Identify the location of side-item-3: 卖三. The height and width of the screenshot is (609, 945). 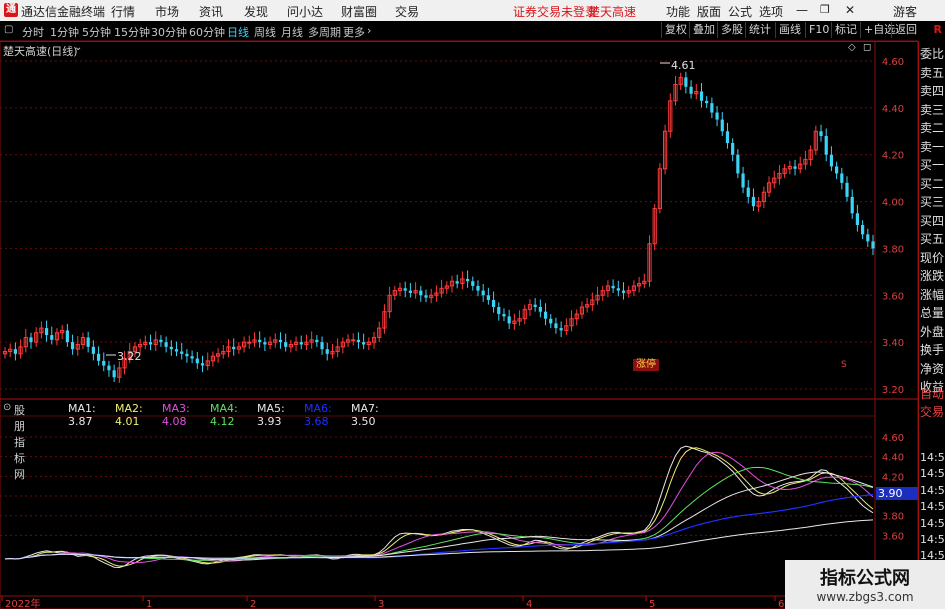
(932, 109).